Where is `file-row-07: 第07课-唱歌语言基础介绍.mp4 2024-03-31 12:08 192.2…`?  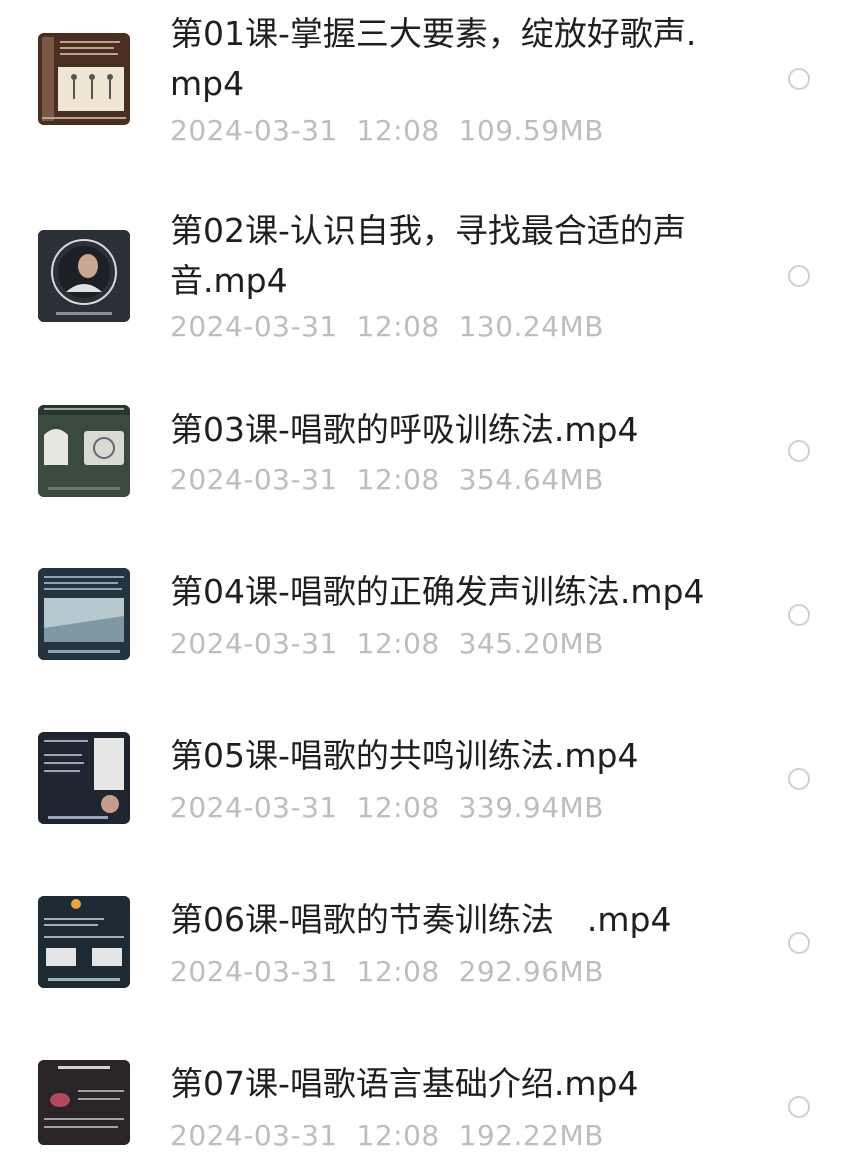
file-row-07: 第07课-唱歌语言基础介绍.mp4 2024-03-31 12:08 192.2… is located at coordinates (430, 1087).